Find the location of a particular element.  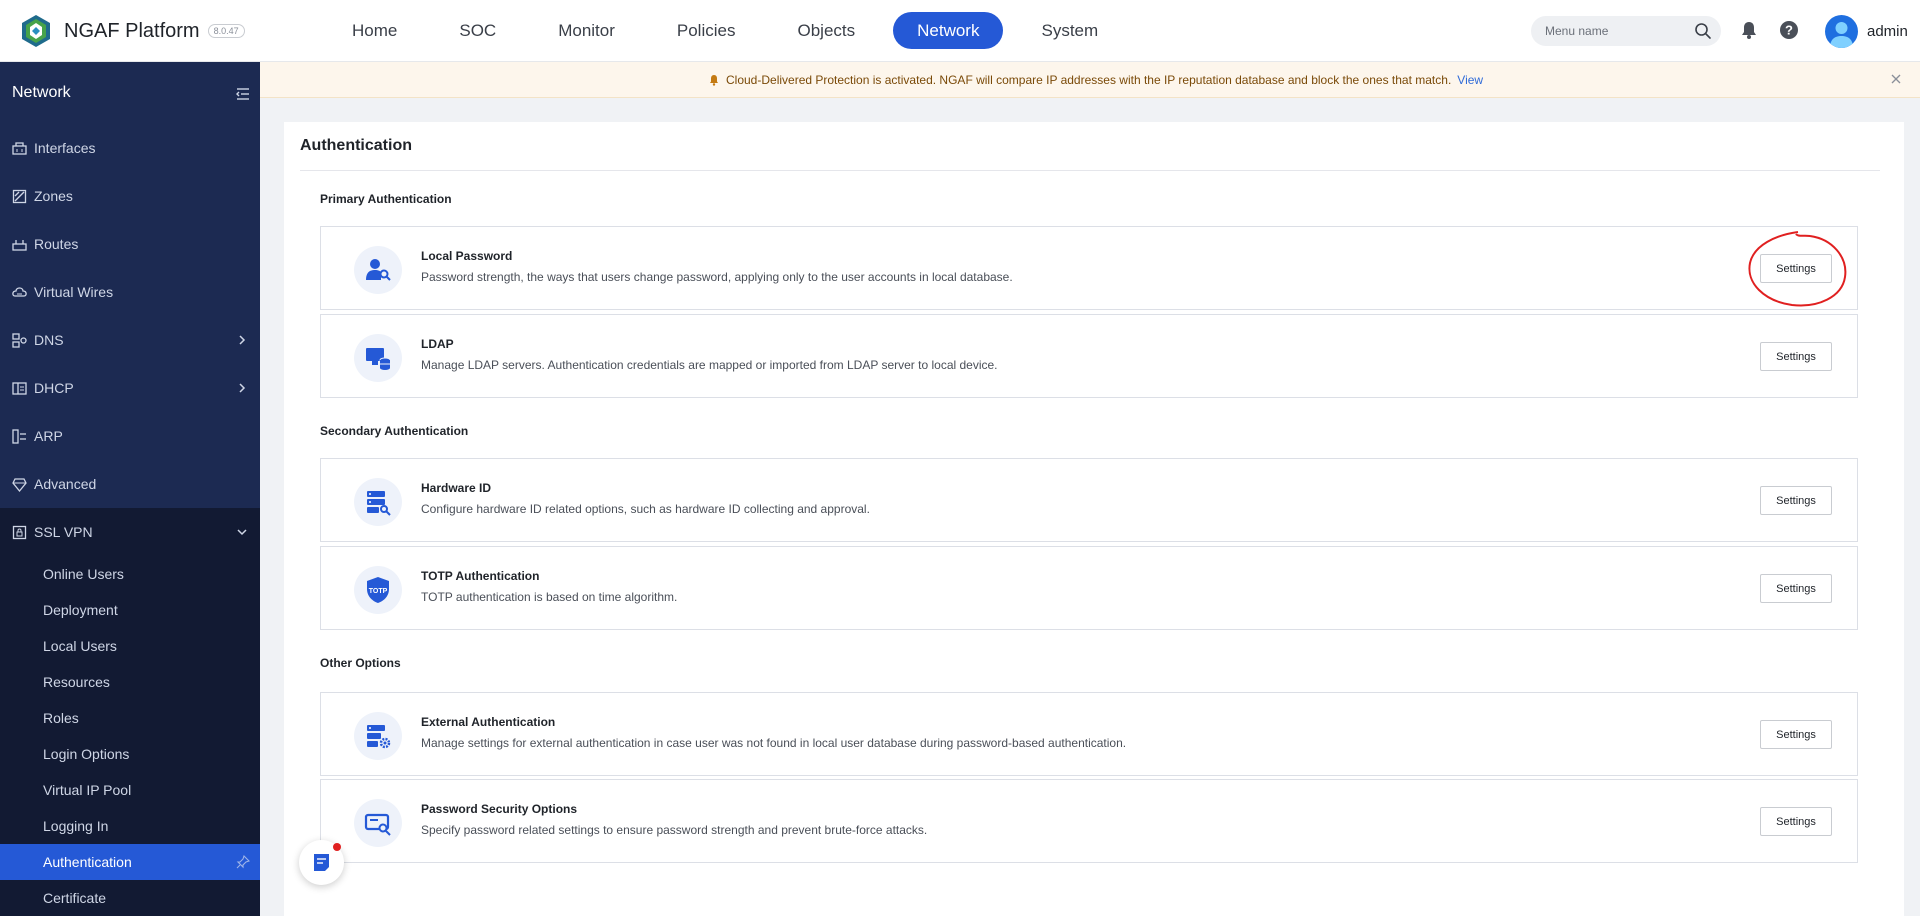

section-title-secondary: Secondary Authentication is located at coordinates (394, 431).